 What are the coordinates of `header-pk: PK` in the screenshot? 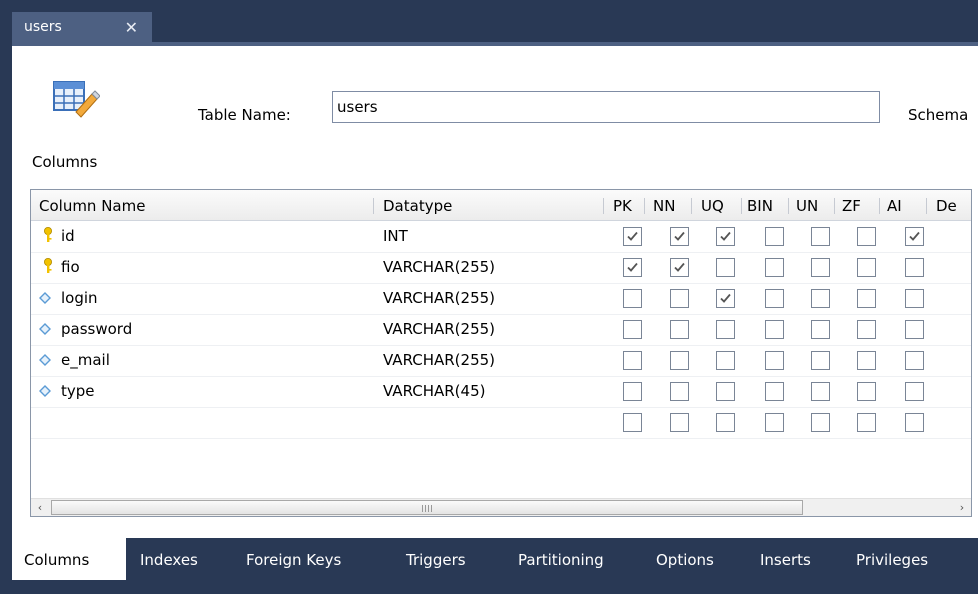 It's located at (622, 205).